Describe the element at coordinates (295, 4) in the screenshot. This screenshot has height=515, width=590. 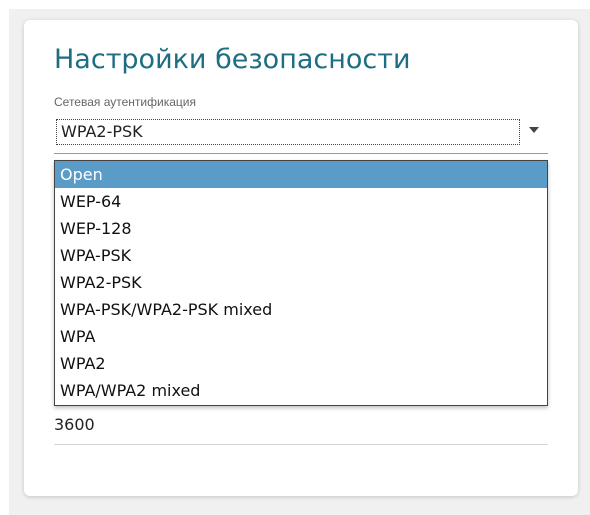
I see `window-edge-top` at that location.